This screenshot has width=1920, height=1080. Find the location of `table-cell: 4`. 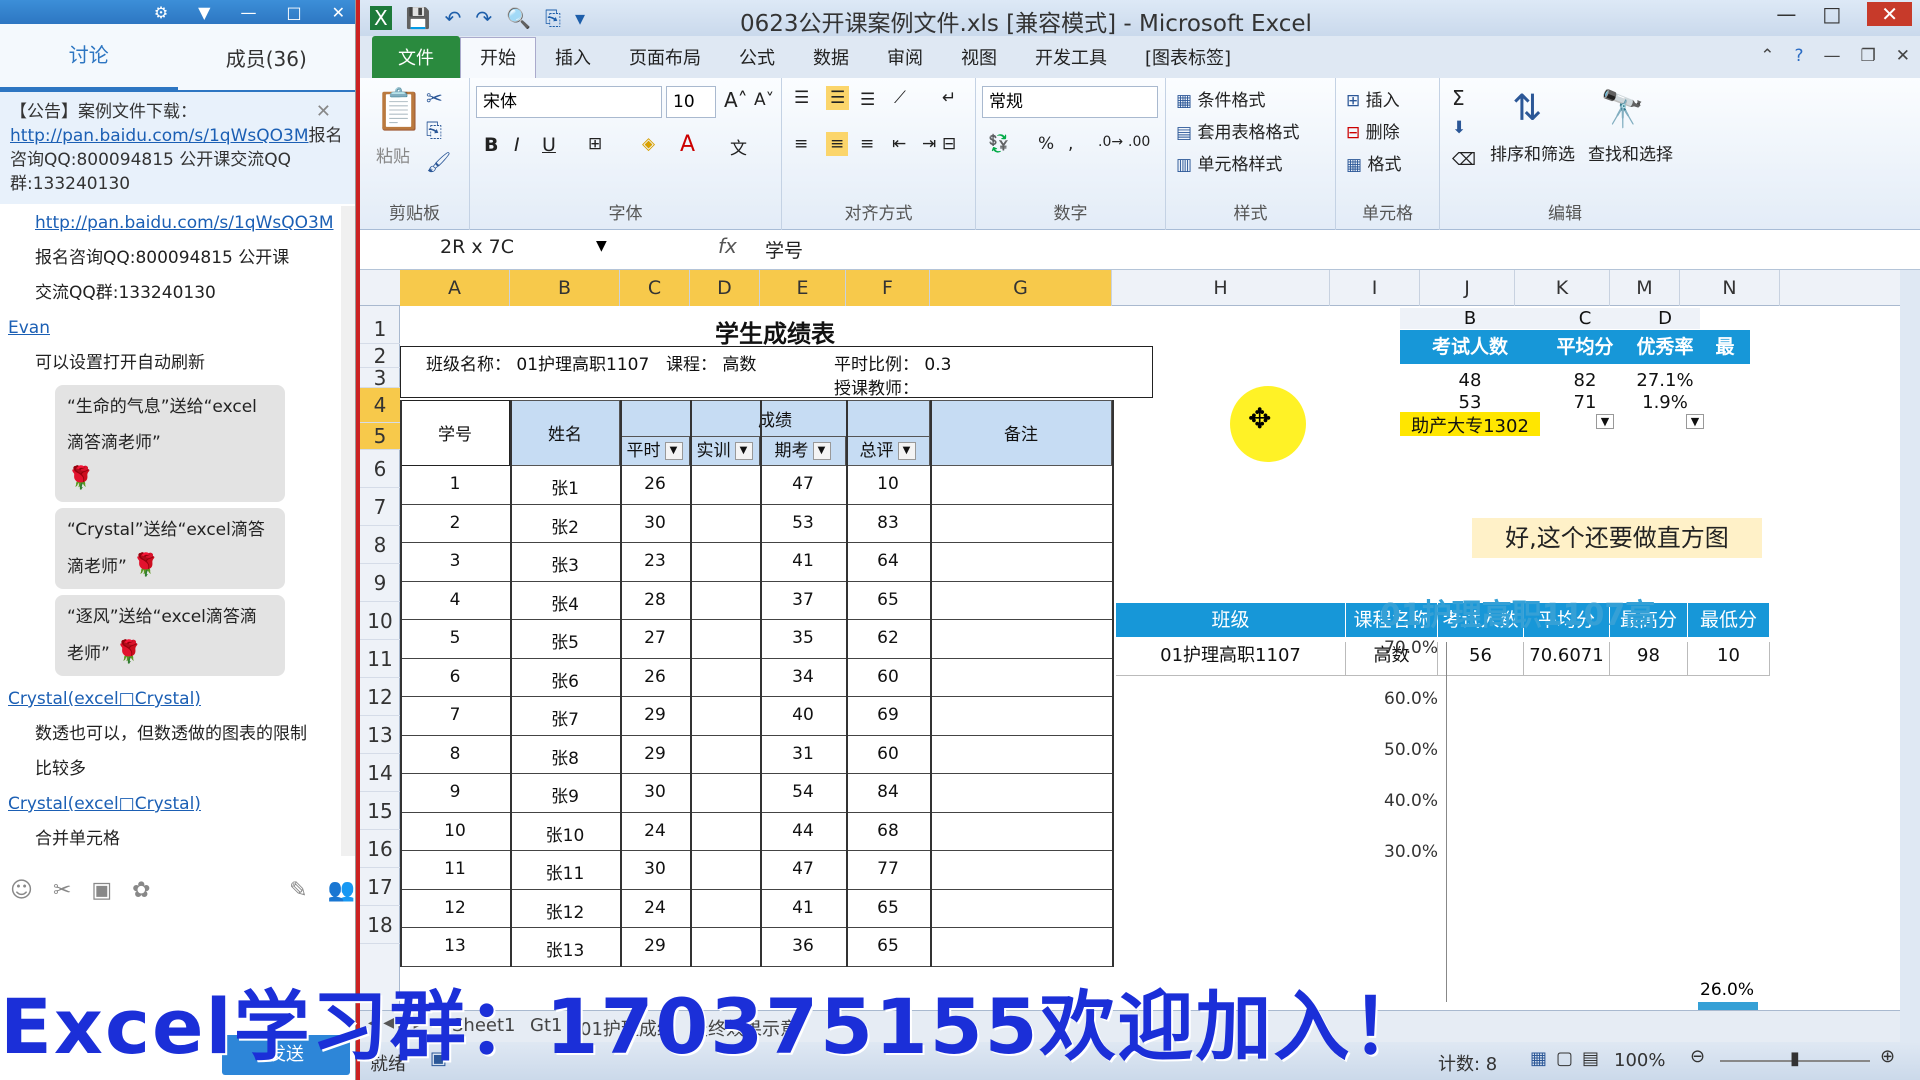

table-cell: 4 is located at coordinates (455, 600).